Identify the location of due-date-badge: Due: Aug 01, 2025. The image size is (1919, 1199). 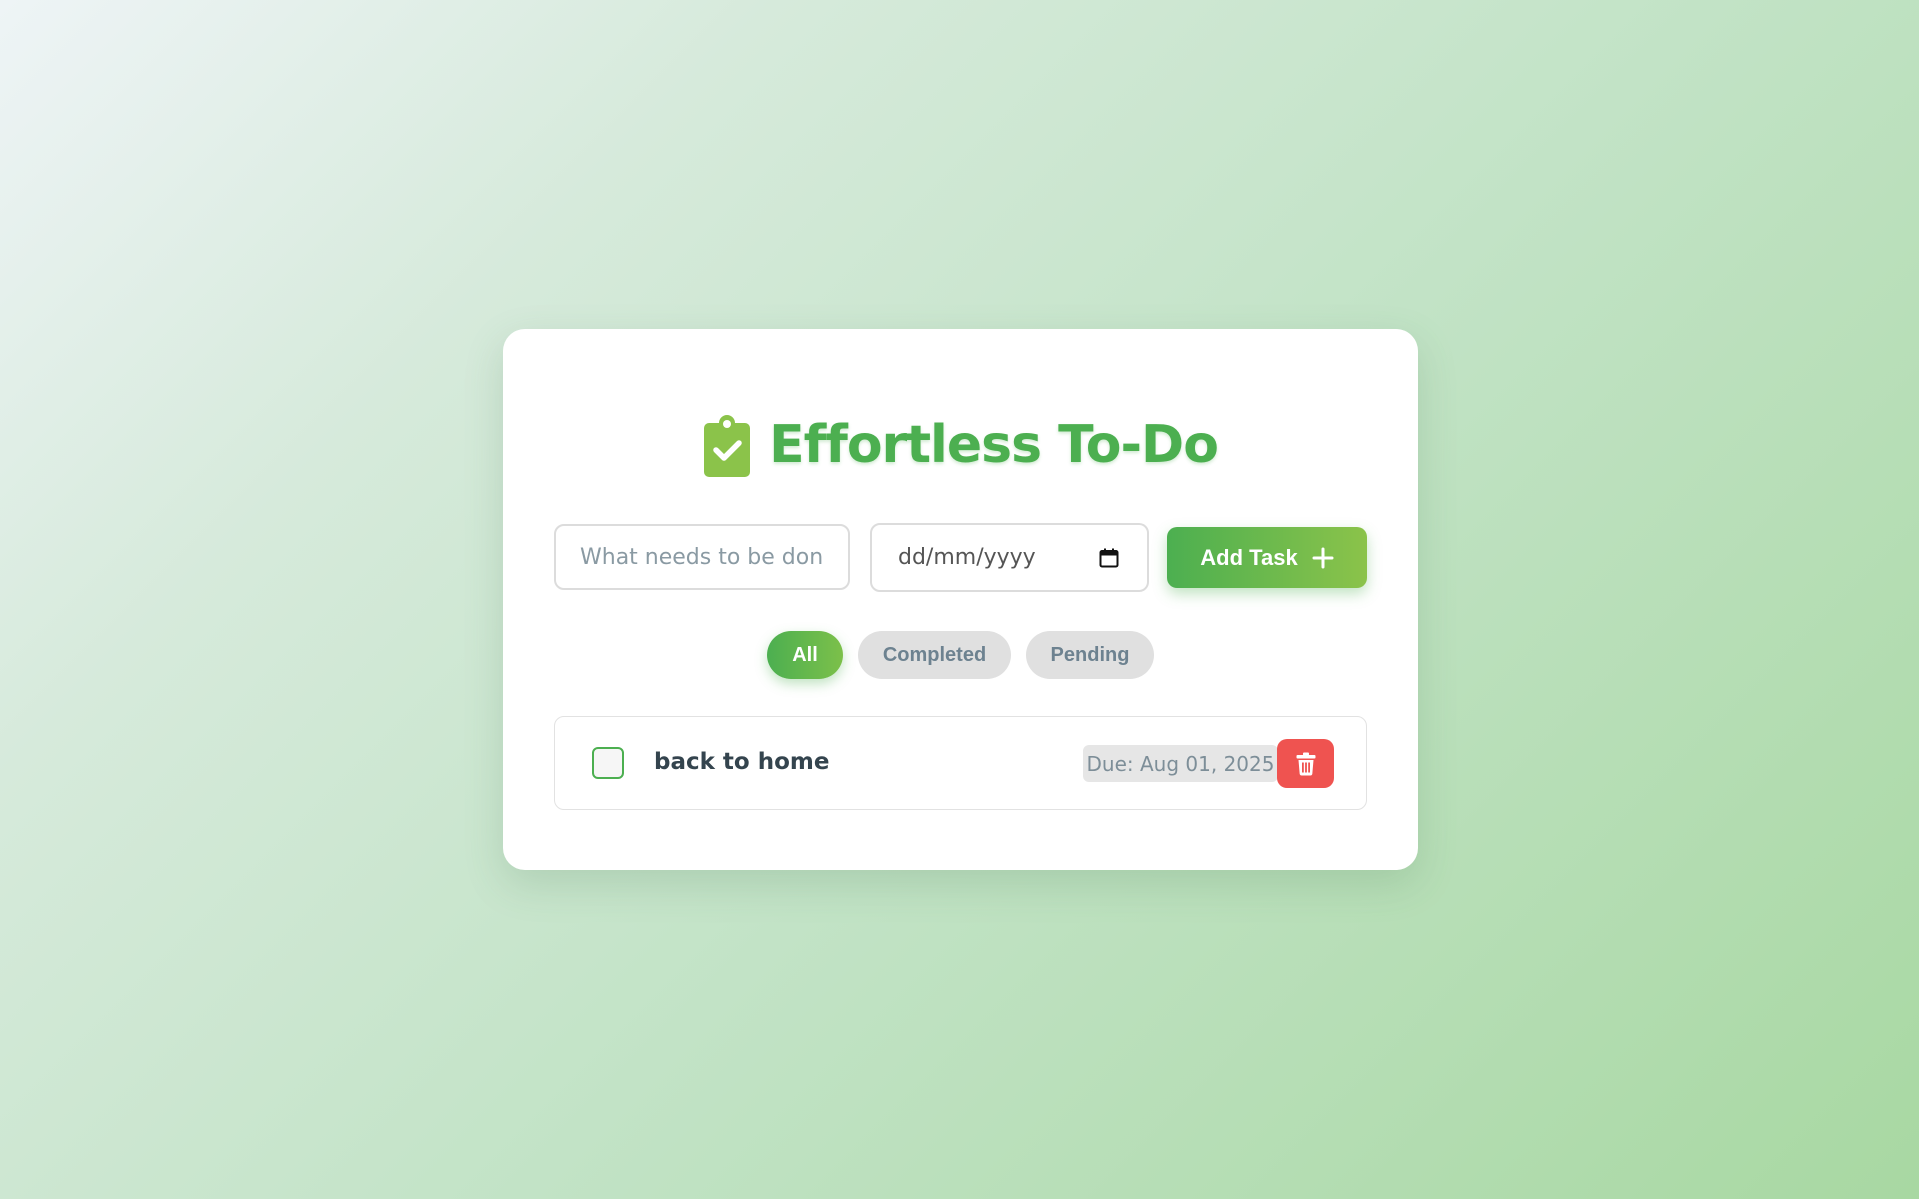
(1180, 763).